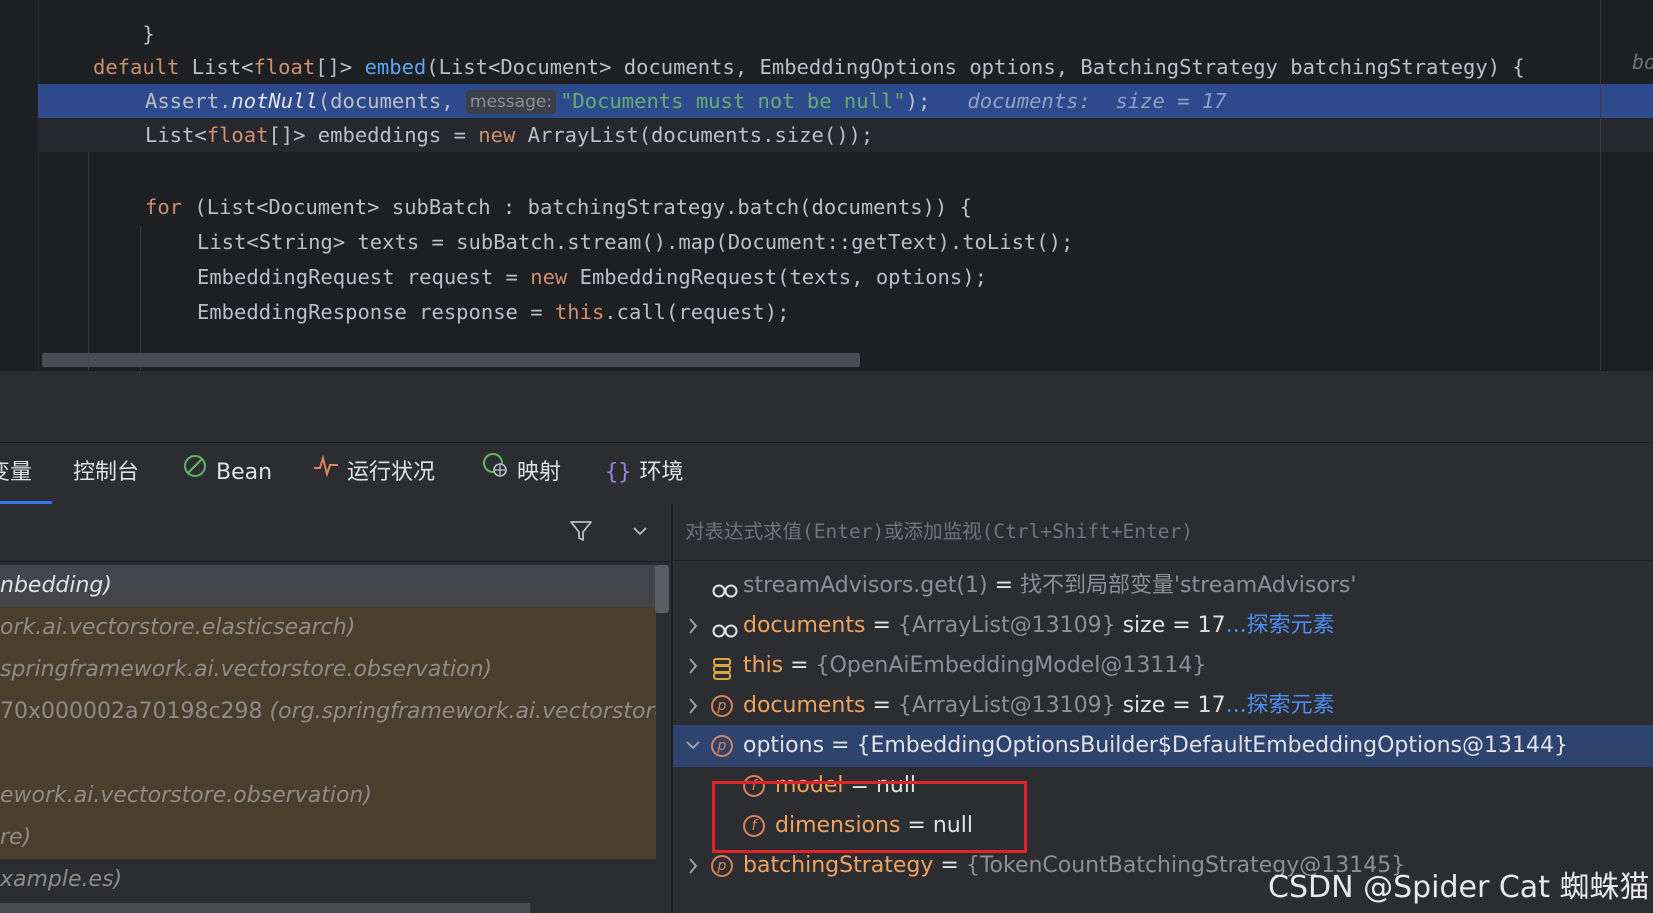 This screenshot has height=913, width=1653. Describe the element at coordinates (148, 34) in the screenshot. I see `code-text: }` at that location.